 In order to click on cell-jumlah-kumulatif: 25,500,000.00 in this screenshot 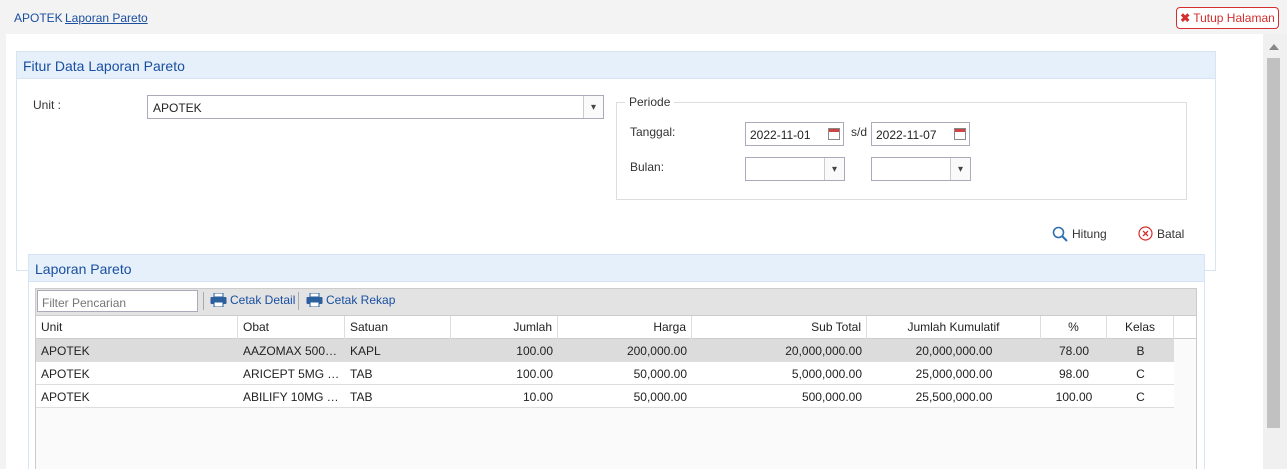, I will do `click(954, 397)`.